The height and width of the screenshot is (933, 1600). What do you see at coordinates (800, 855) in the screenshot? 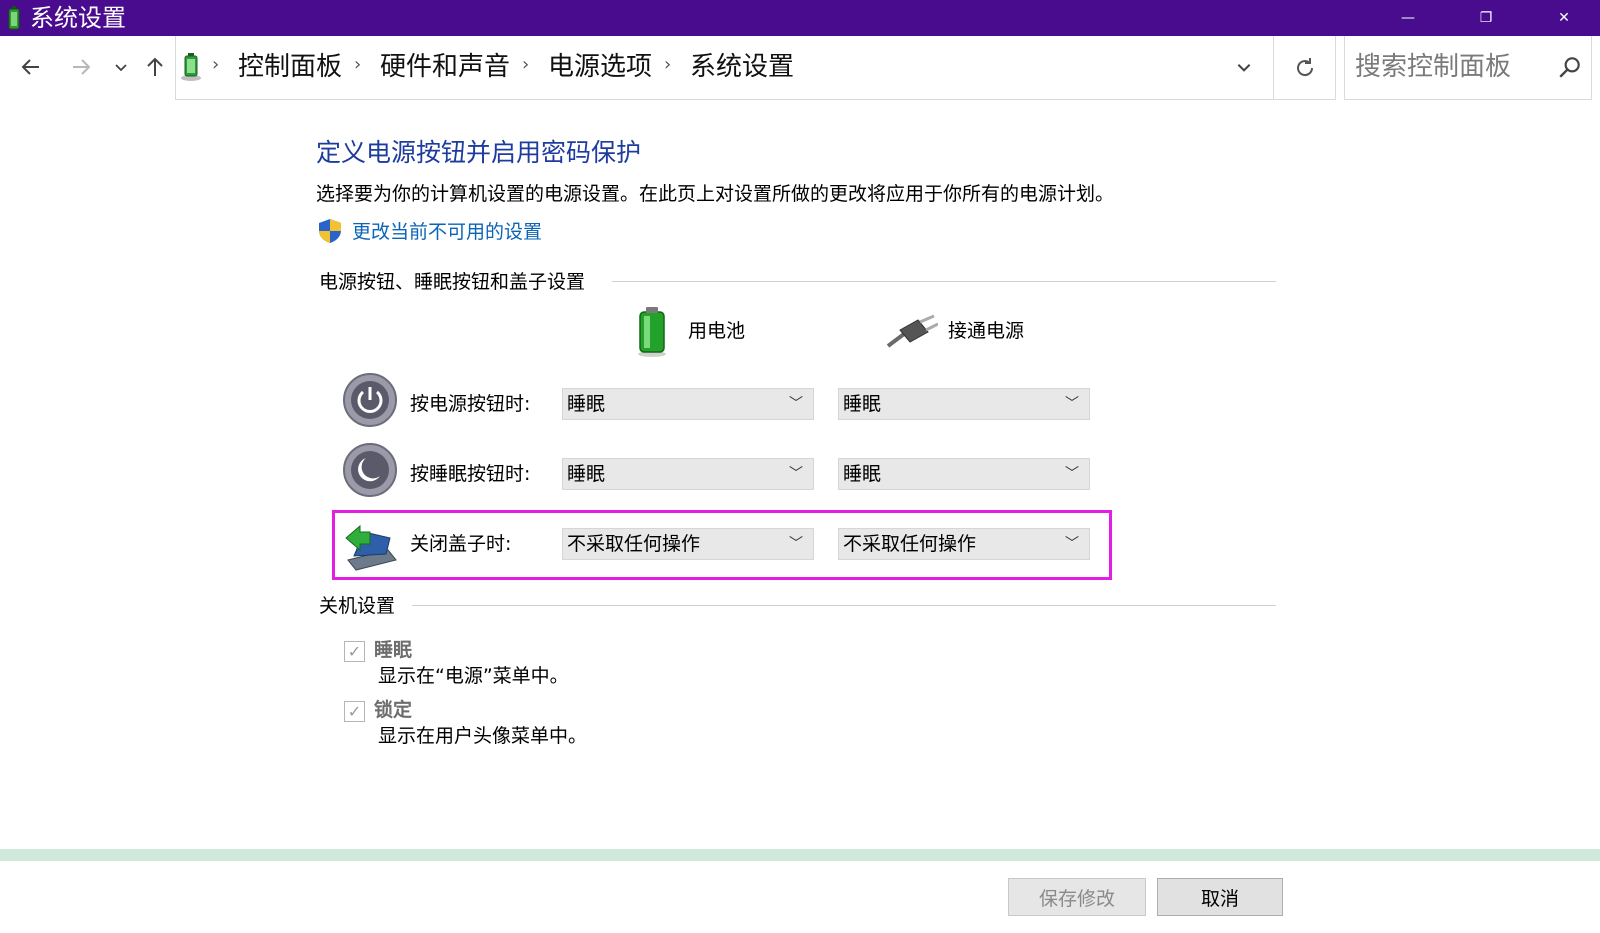
I see `footer-divider` at bounding box center [800, 855].